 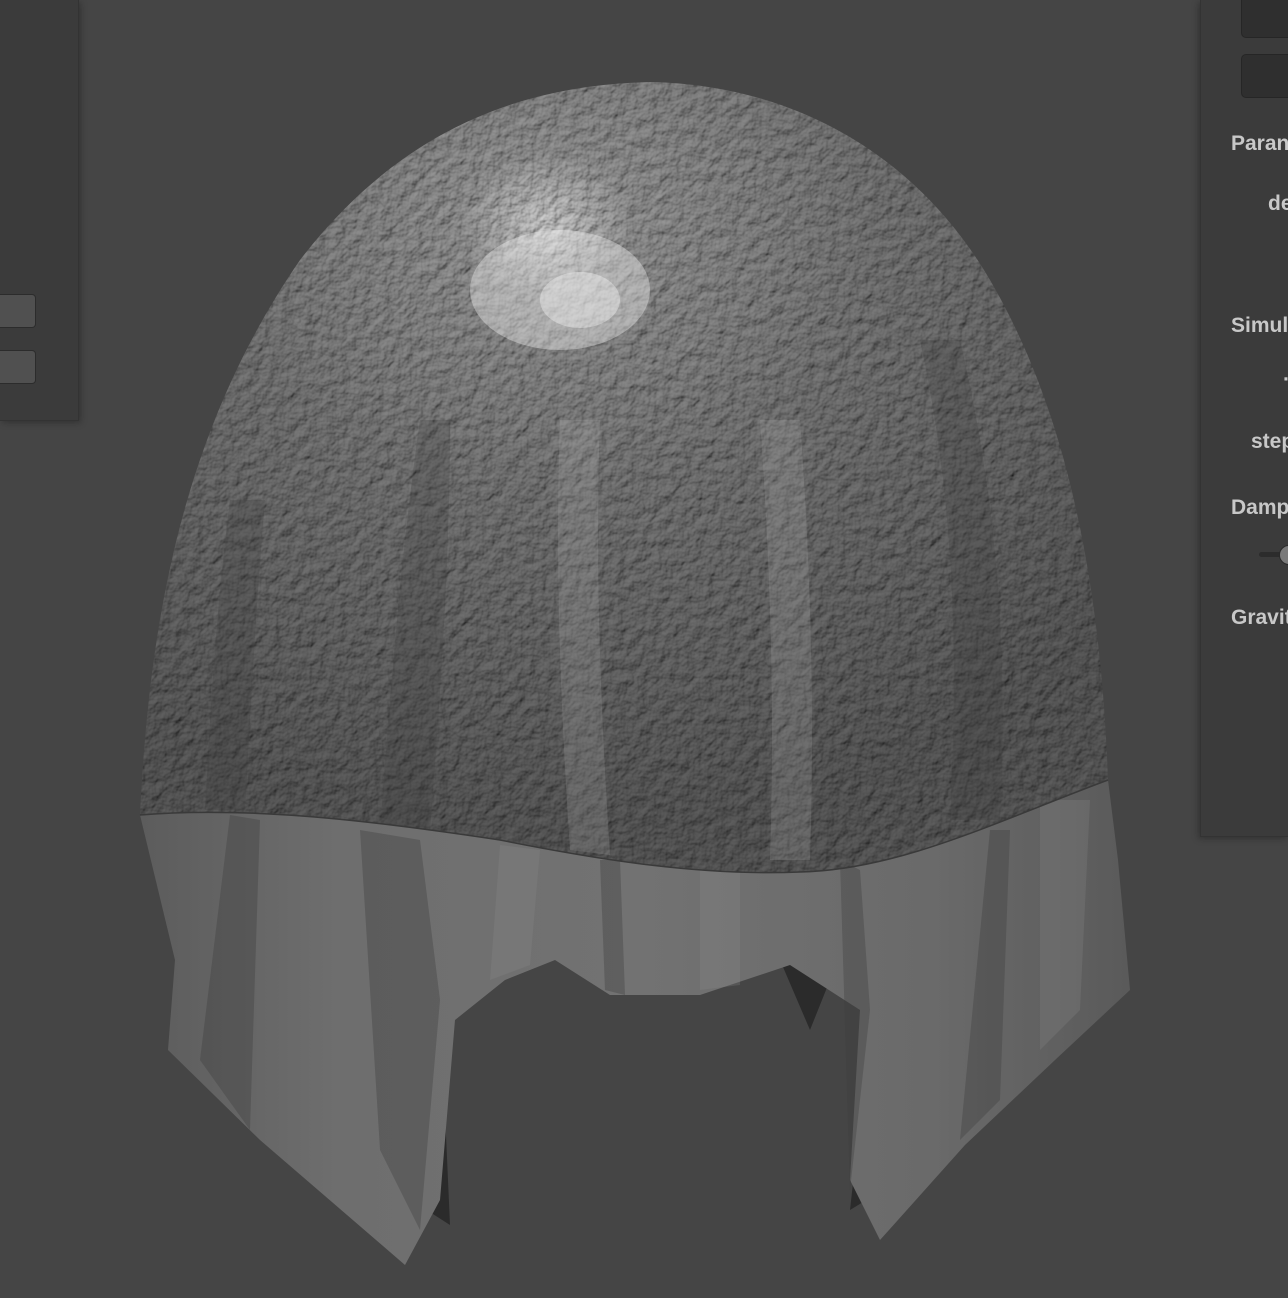 What do you see at coordinates (1259, 143) in the screenshot?
I see `parameters-heading: Paran` at bounding box center [1259, 143].